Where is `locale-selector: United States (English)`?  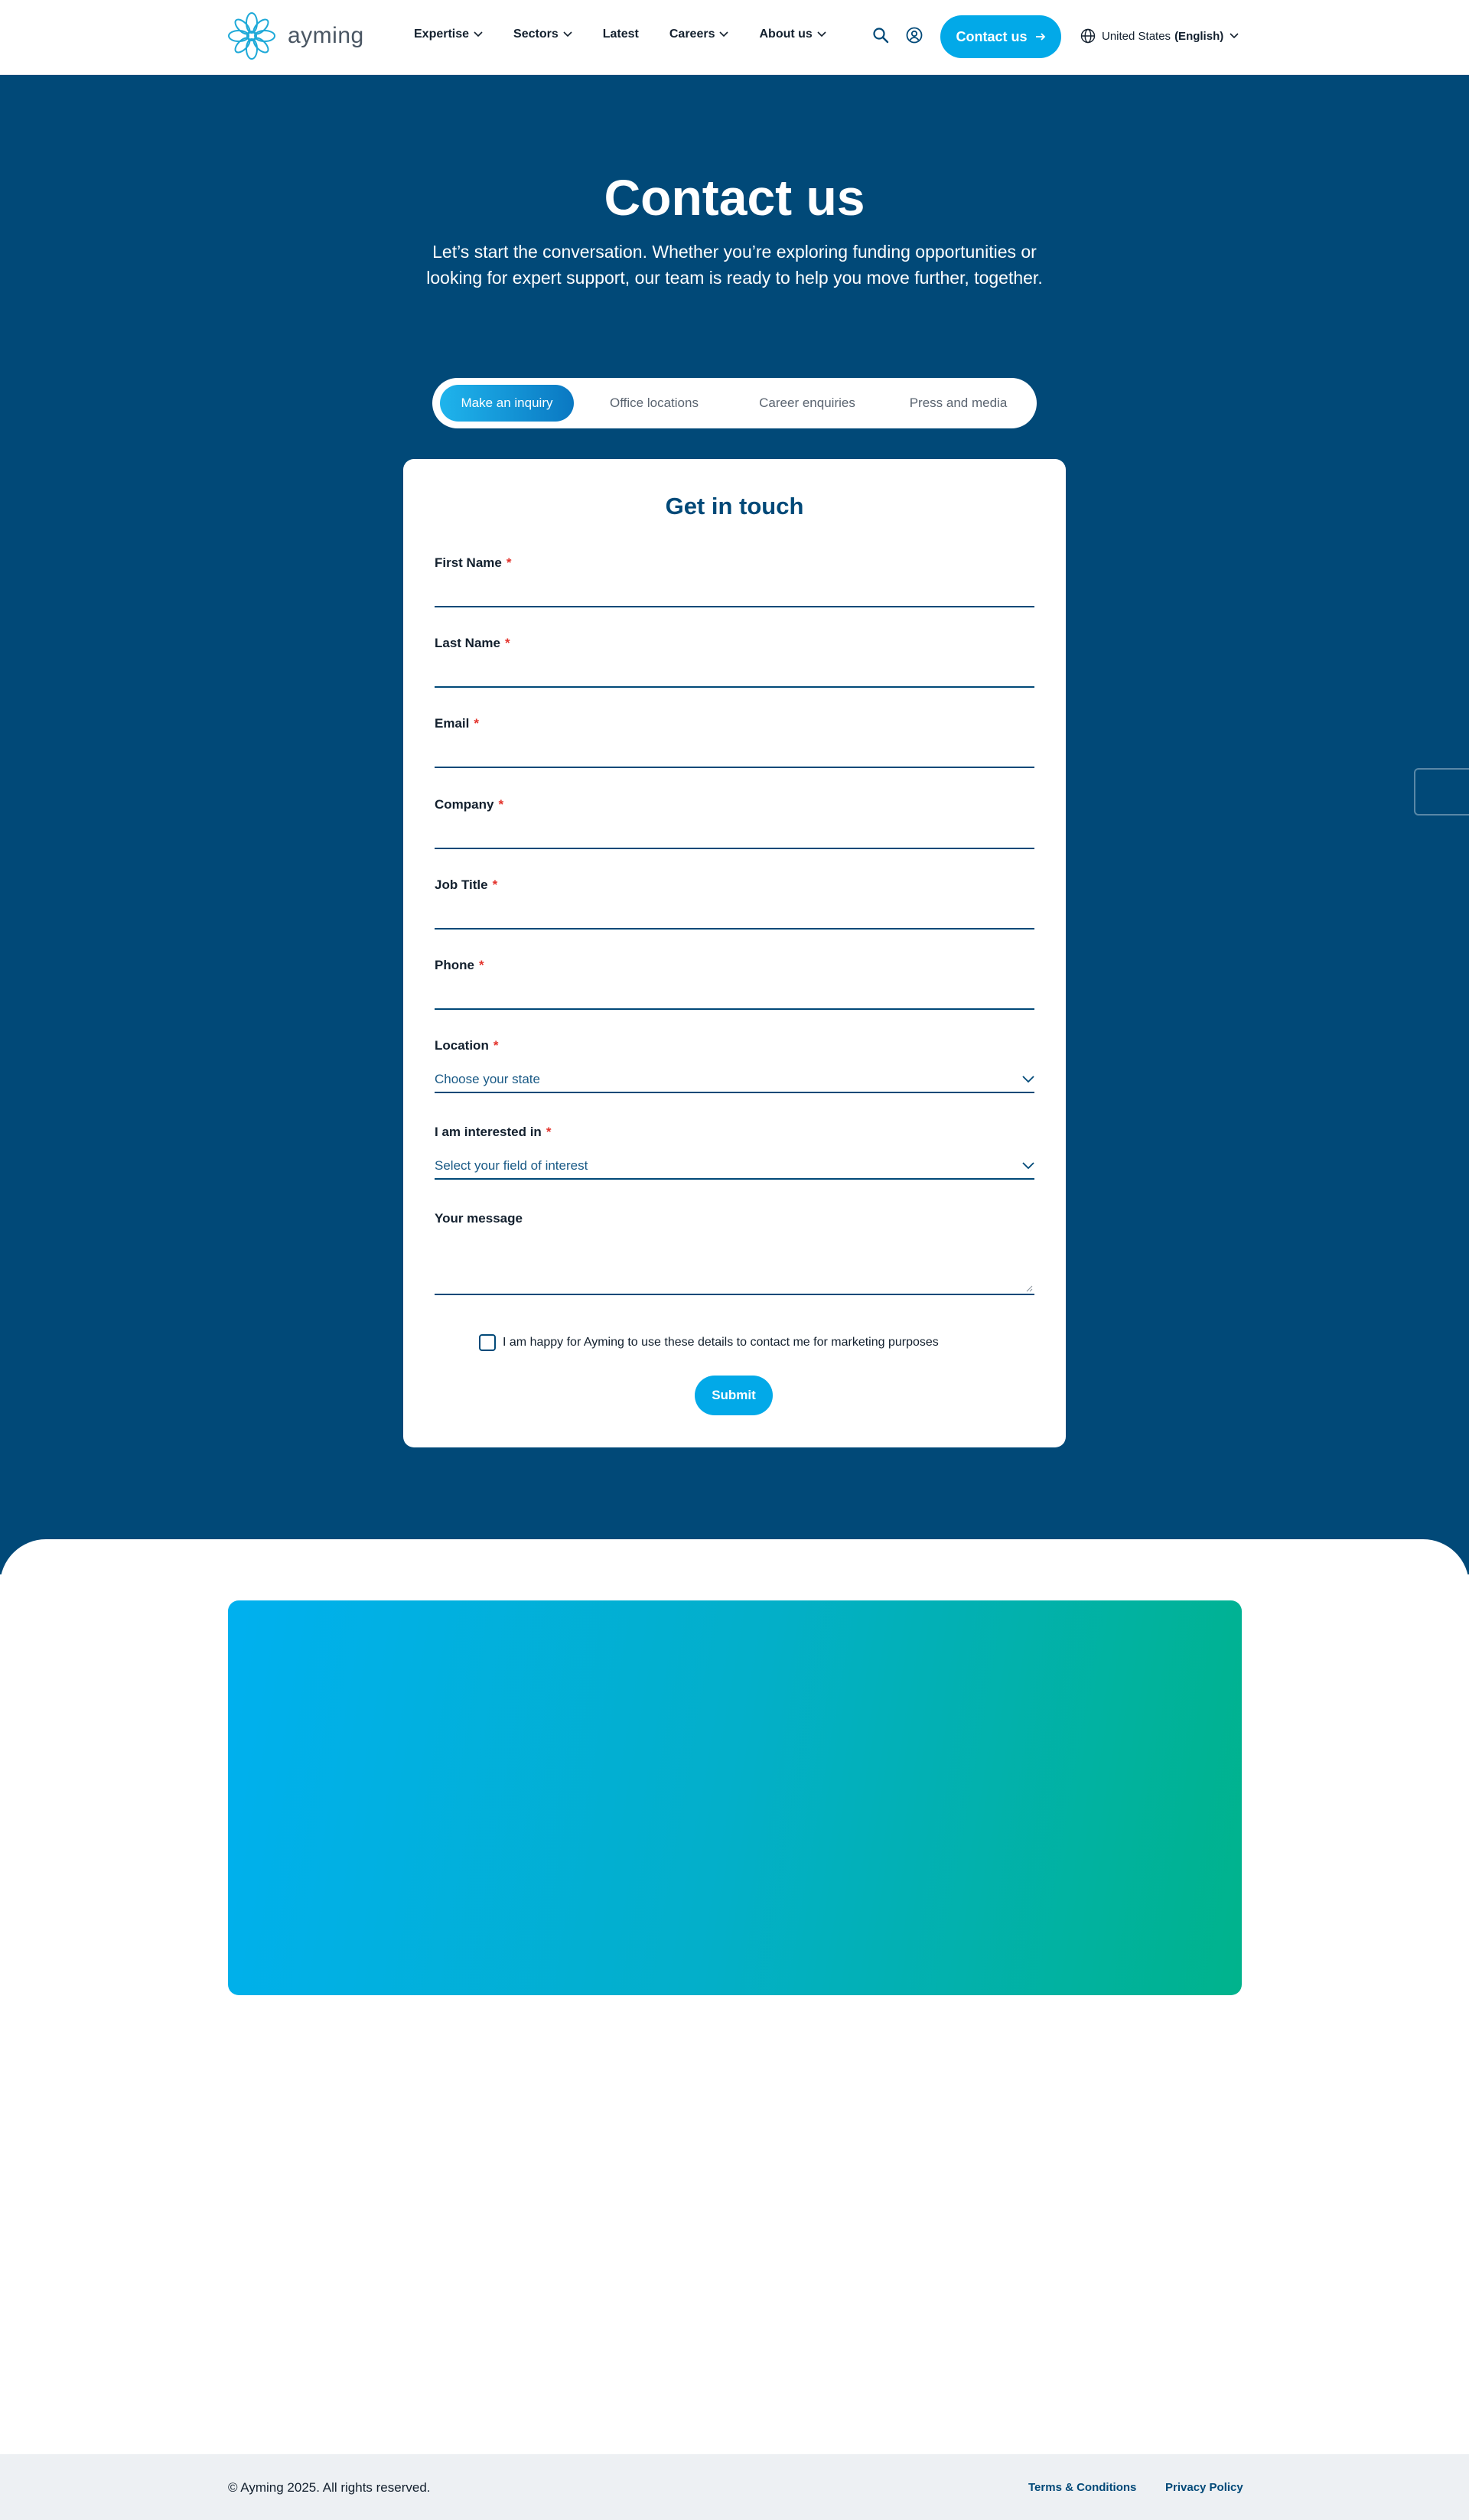
locale-selector: United States (English) is located at coordinates (1160, 36).